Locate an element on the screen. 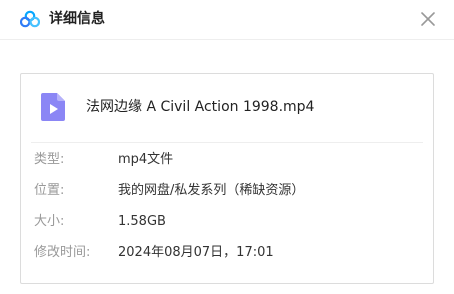 The height and width of the screenshot is (294, 454). location-row: 位置: 我的网盘/私发系列（稀缺资源） is located at coordinates (227, 191).